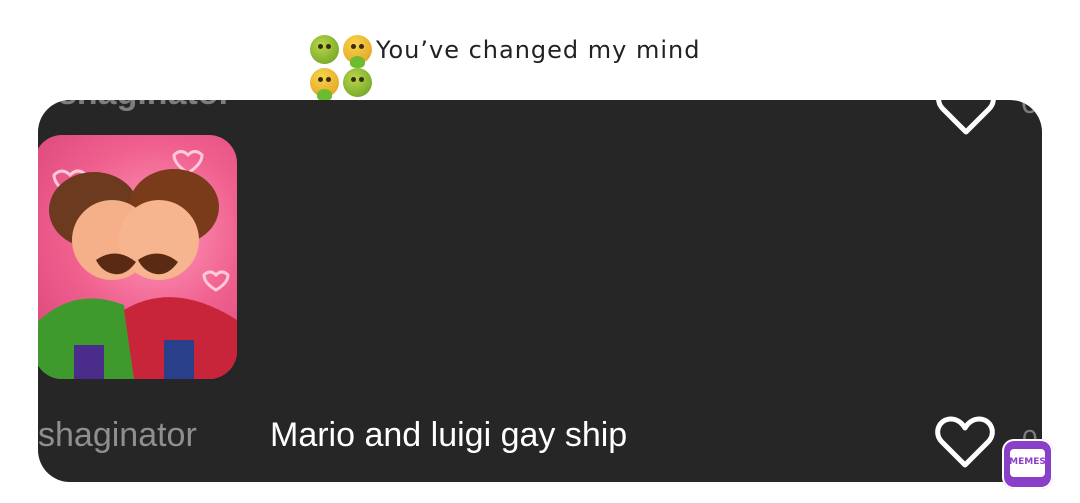 The image size is (1080, 503). I want to click on previous-like-heart-icon, so click(966, 118).